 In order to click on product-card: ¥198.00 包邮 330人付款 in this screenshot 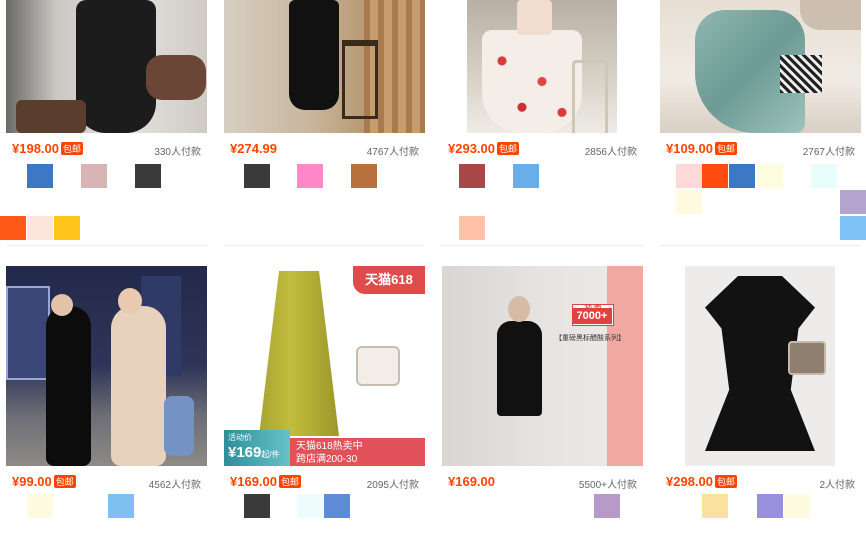, I will do `click(106, 79)`.